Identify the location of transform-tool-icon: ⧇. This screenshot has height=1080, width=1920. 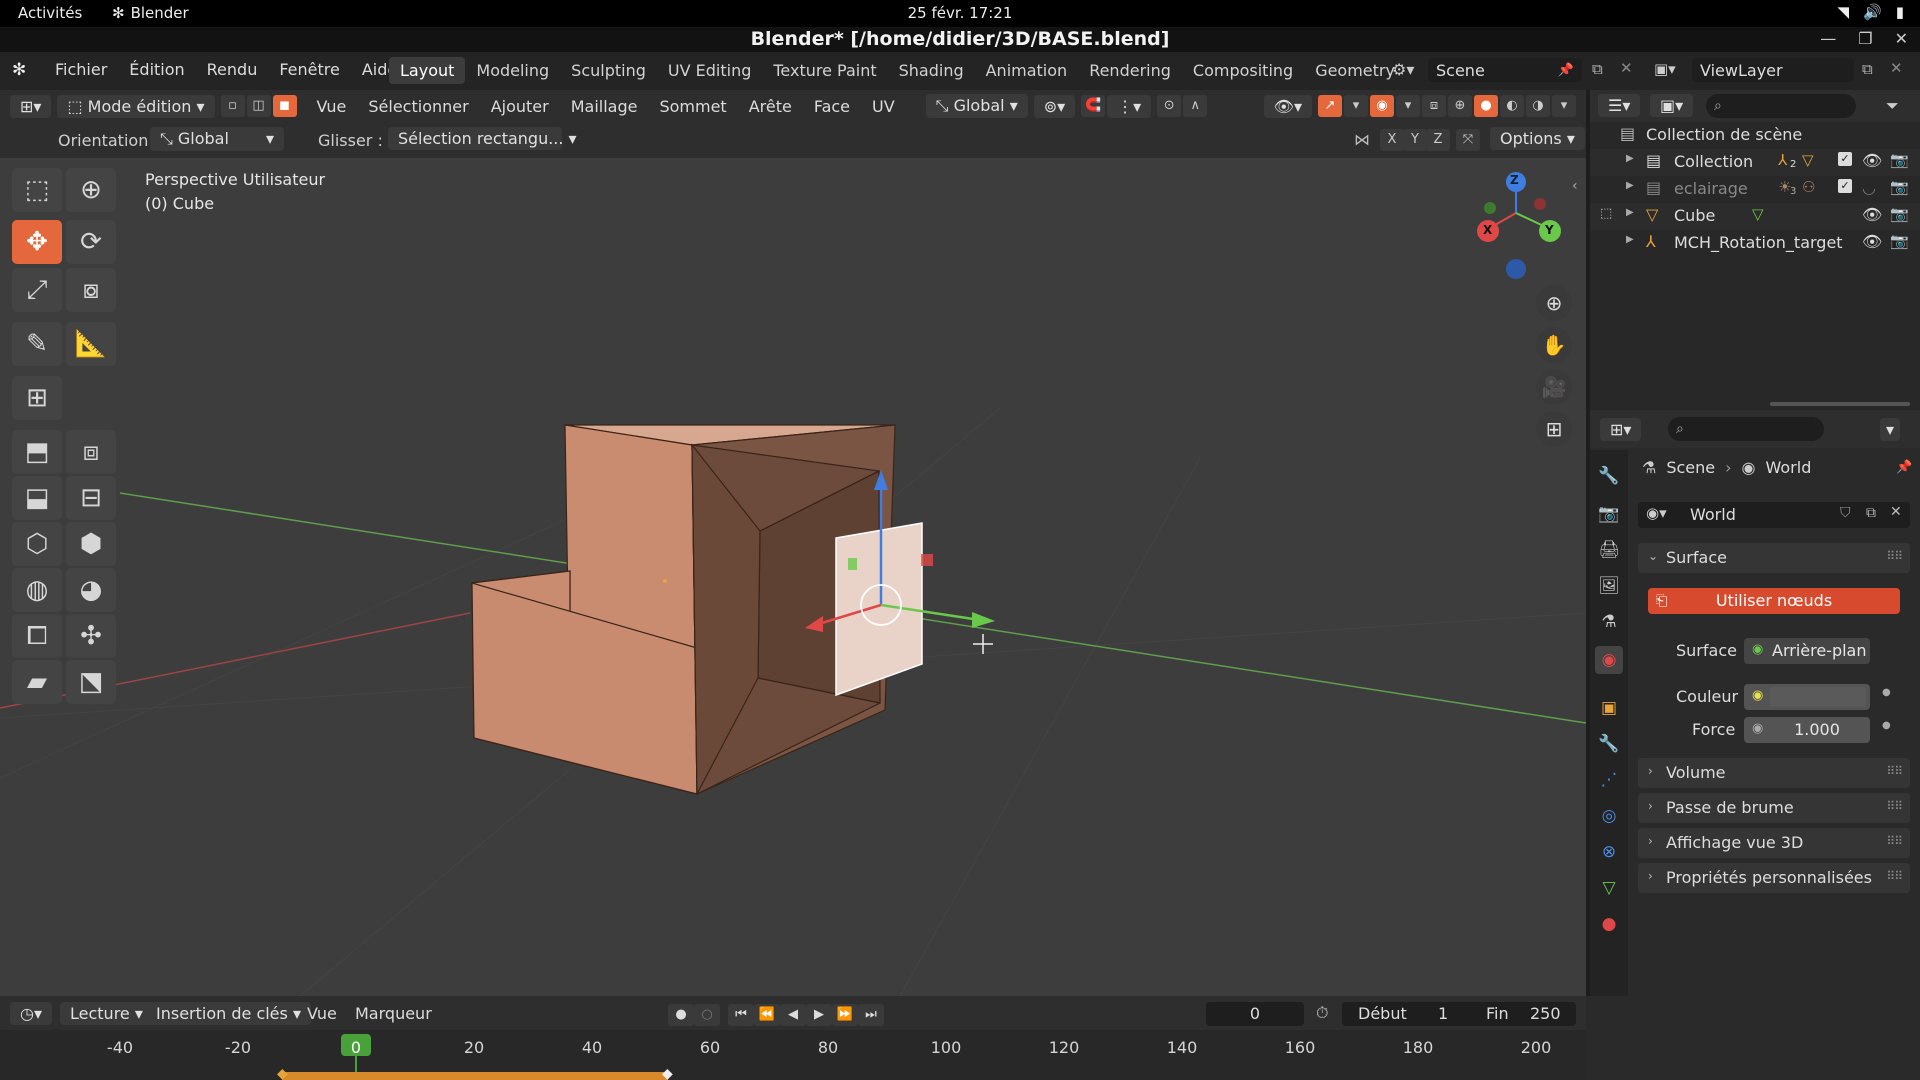
(91, 290).